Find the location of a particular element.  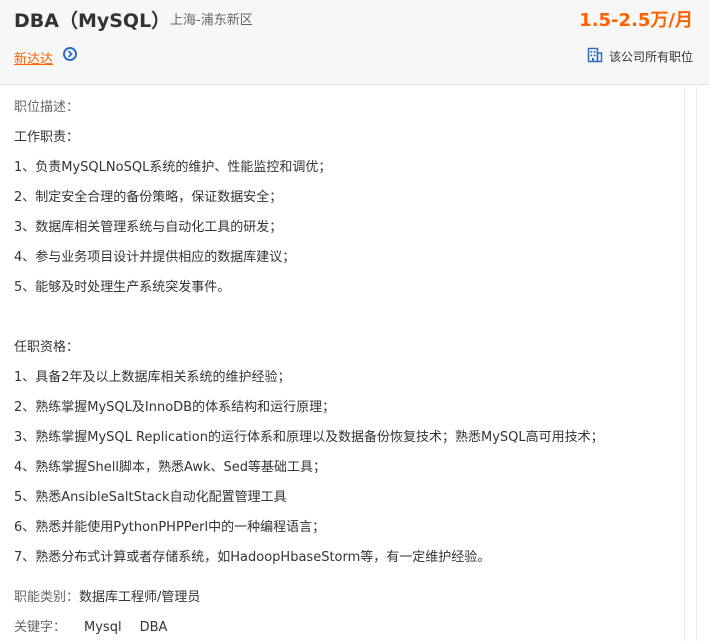

list-item: 5、熟悉AnsibleSaltStack自动化配置管理工具 is located at coordinates (150, 497).